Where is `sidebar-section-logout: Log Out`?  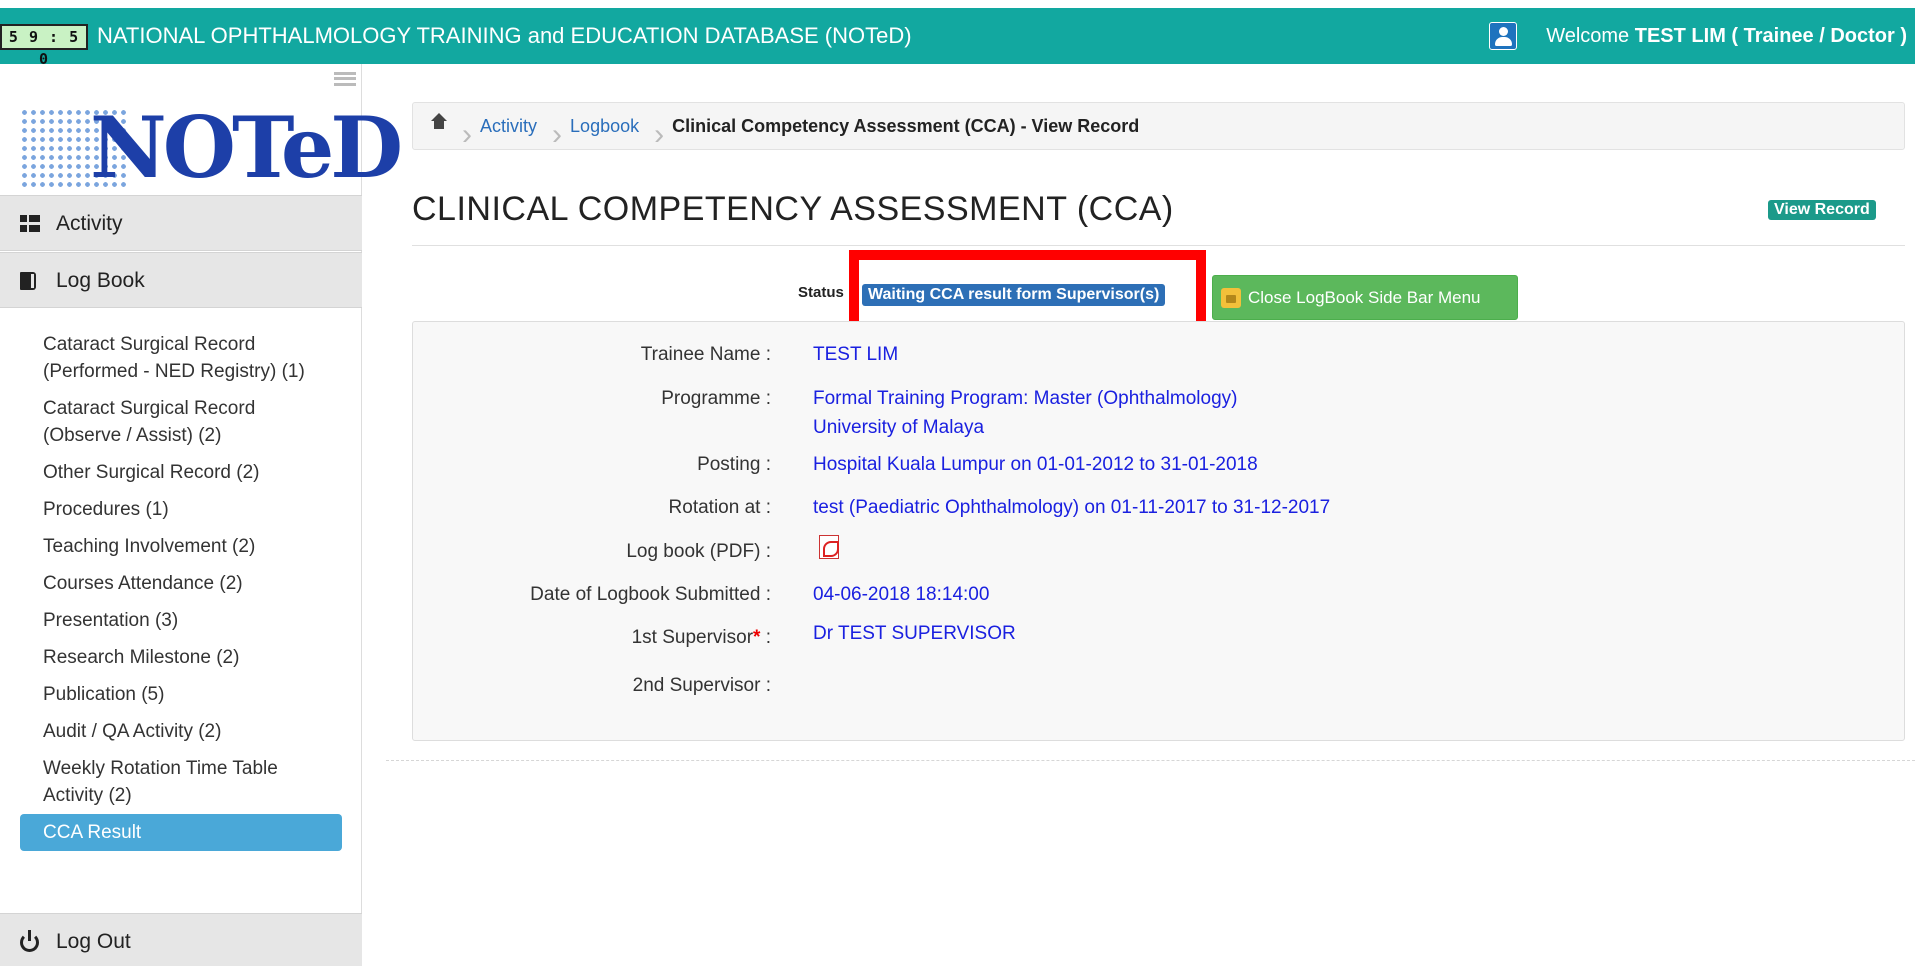 sidebar-section-logout: Log Out is located at coordinates (181, 939).